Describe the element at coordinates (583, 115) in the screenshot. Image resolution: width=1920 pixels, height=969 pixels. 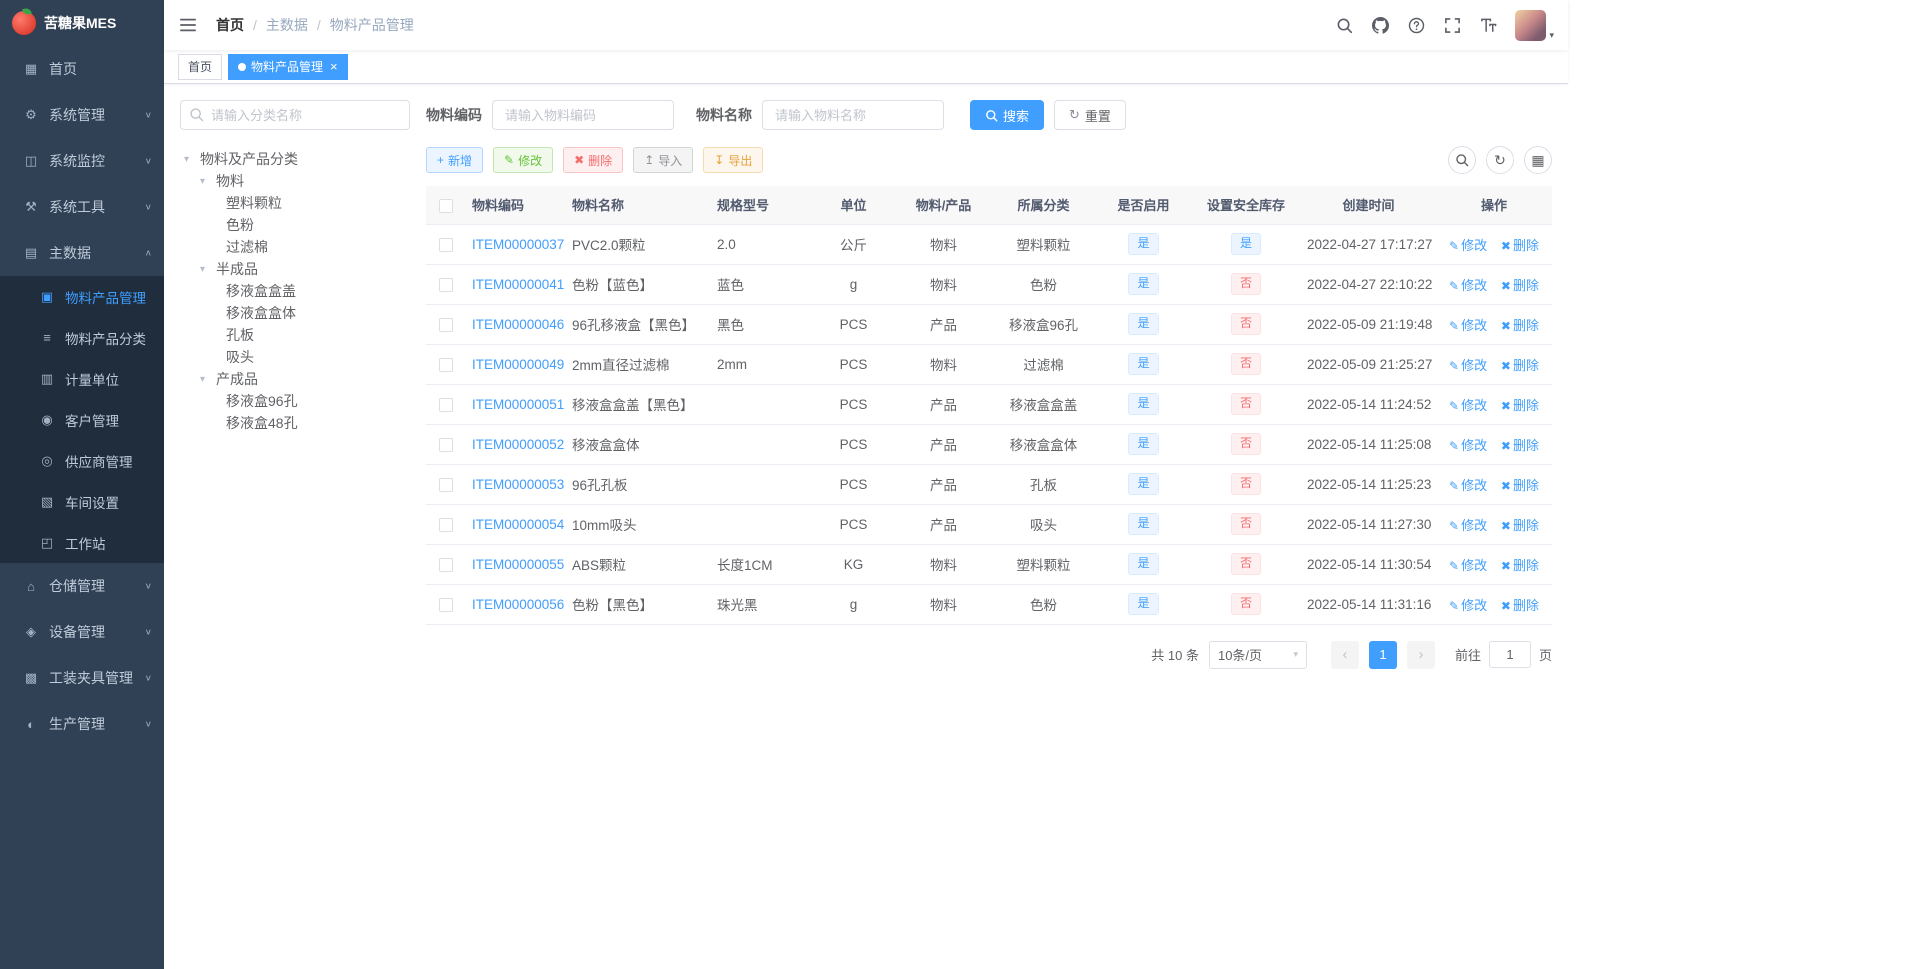
I see `material-code-input` at that location.